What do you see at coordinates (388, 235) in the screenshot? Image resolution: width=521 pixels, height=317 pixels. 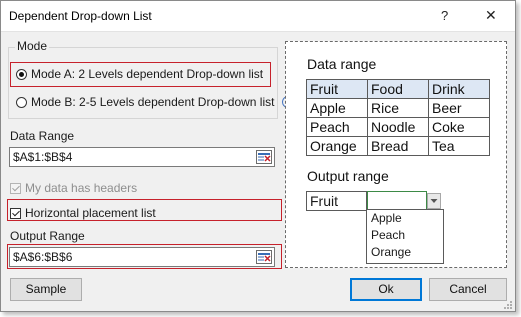 I see `list-item: Peach` at bounding box center [388, 235].